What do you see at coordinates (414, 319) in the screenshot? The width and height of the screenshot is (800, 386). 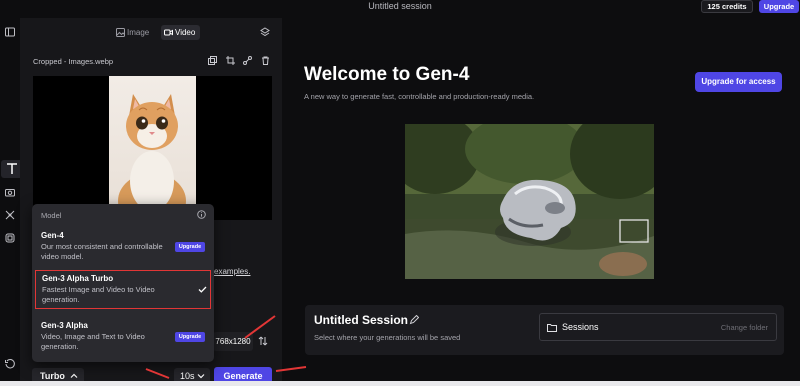 I see `pencil-icon` at bounding box center [414, 319].